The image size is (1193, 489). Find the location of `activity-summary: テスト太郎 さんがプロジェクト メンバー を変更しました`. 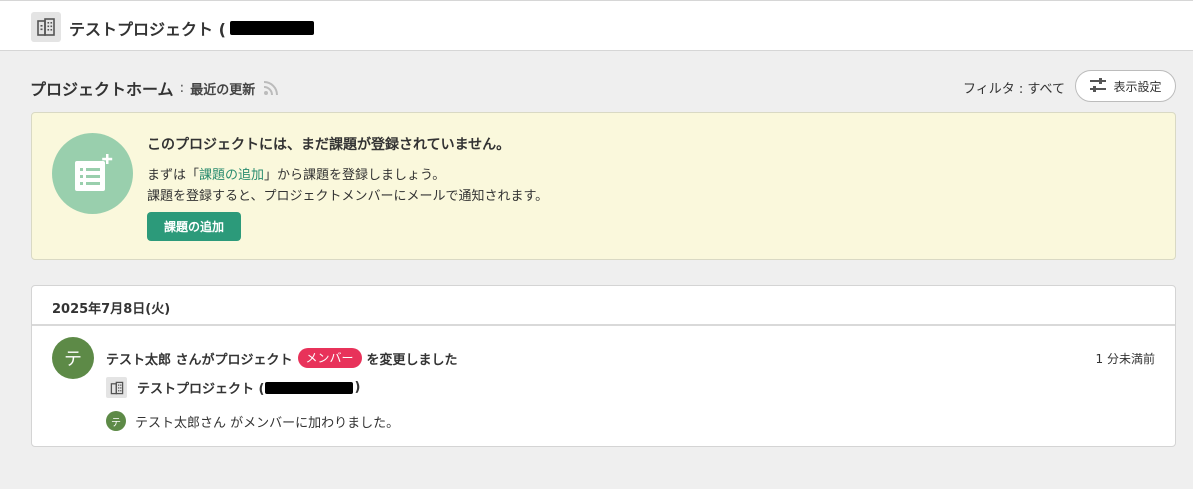

activity-summary: テスト太郎 さんがプロジェクト メンバー を変更しました is located at coordinates (282, 358).